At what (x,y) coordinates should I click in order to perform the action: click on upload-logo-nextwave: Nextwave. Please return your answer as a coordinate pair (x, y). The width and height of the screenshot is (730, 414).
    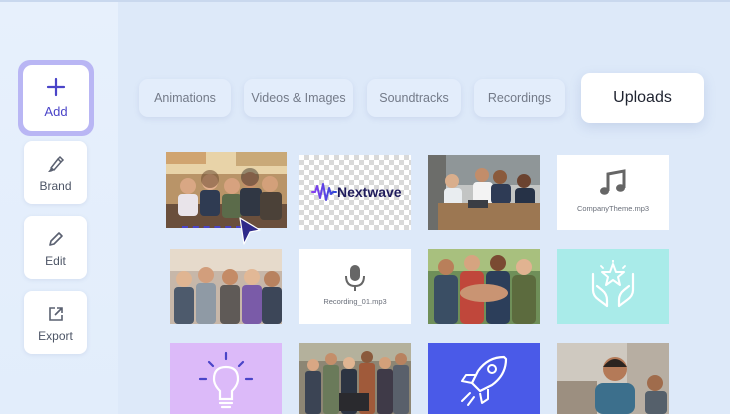
    Looking at the image, I should click on (355, 192).